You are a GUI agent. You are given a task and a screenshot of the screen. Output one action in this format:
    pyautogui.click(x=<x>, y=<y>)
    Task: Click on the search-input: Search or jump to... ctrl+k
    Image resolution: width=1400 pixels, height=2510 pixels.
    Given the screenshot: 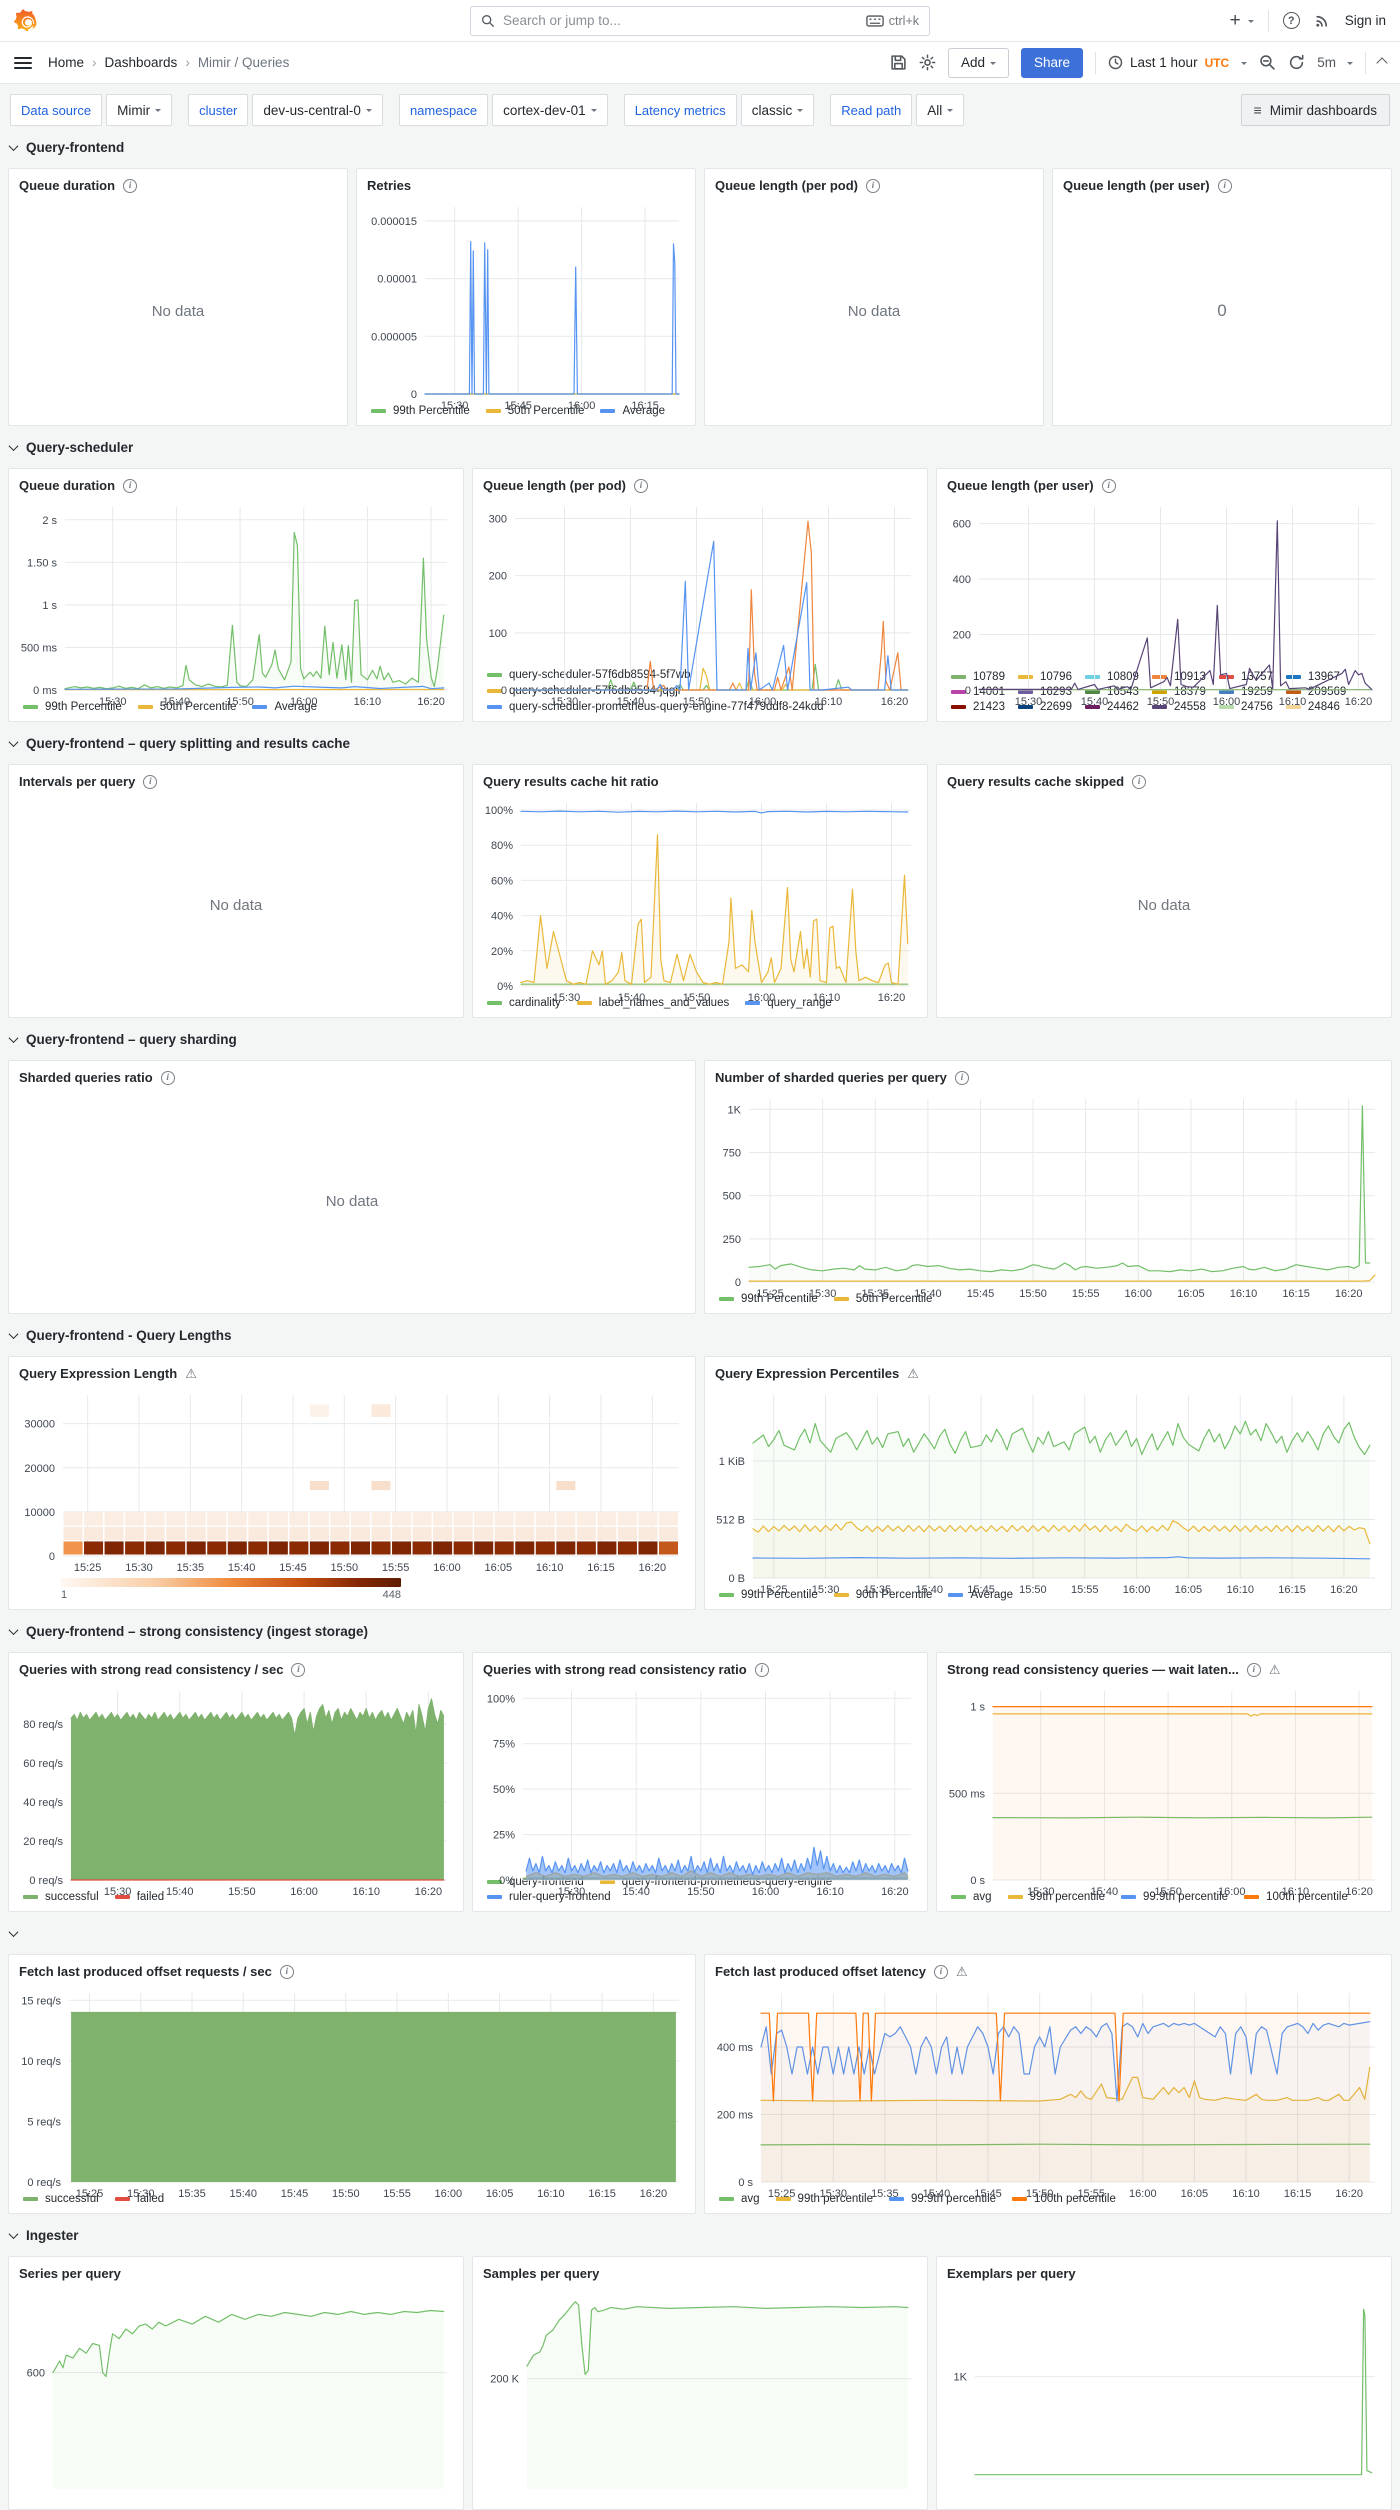 What is the action you would take?
    pyautogui.click(x=700, y=20)
    